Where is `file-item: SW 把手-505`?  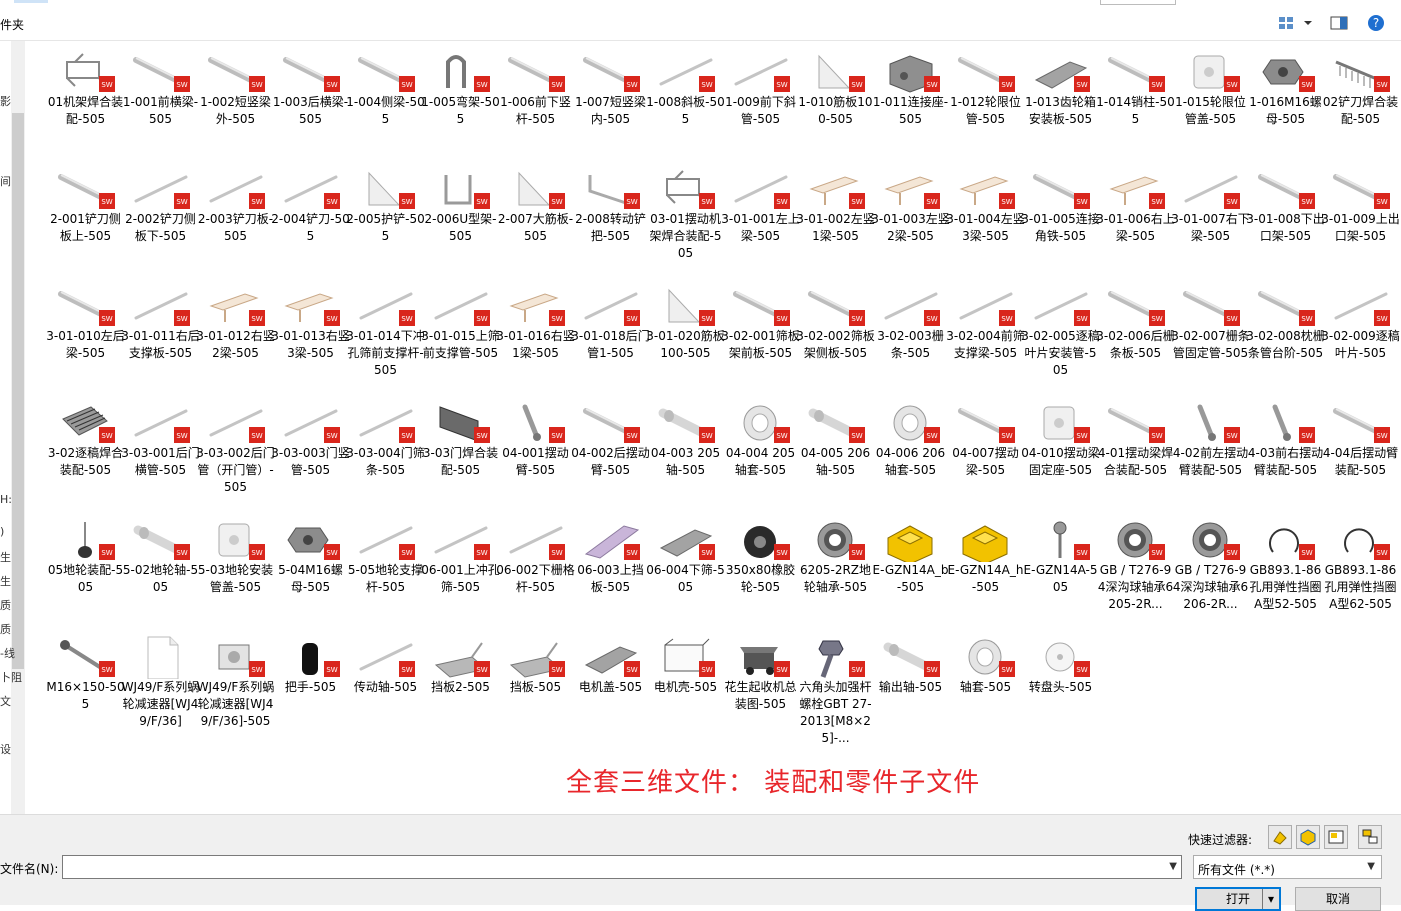 file-item: SW 把手-505 is located at coordinates (310, 690).